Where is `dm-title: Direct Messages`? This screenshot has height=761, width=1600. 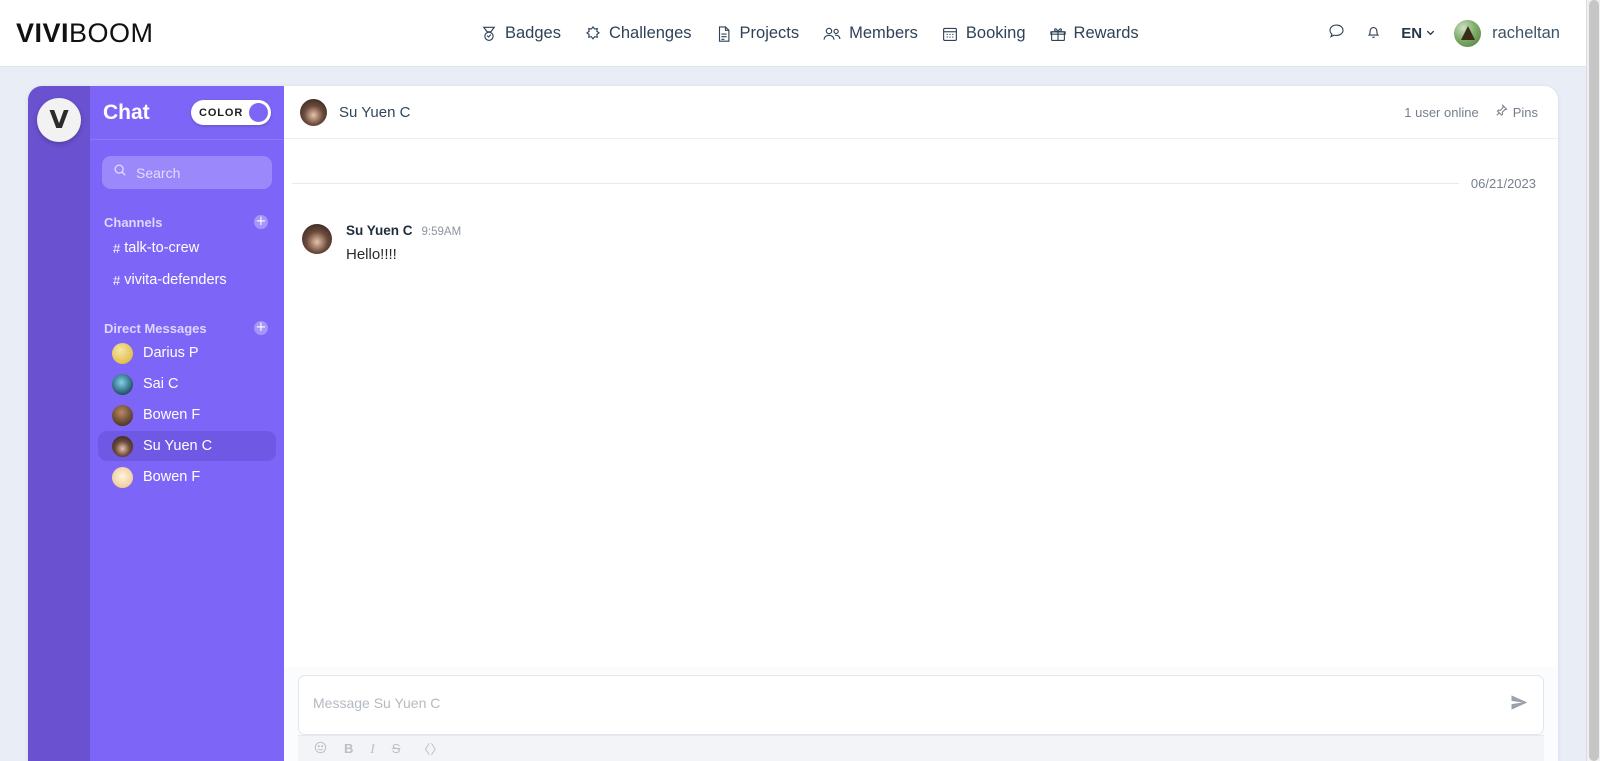 dm-title: Direct Messages is located at coordinates (155, 328).